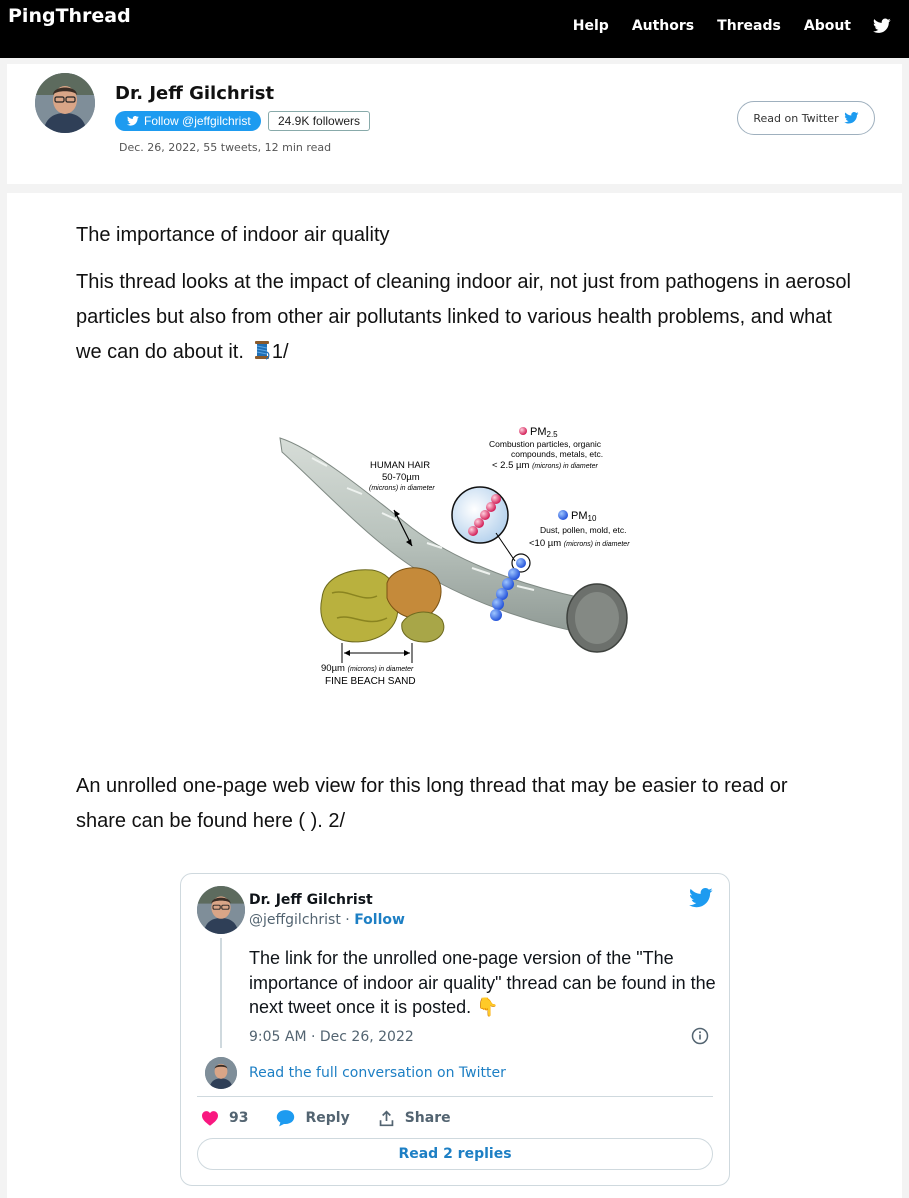 Image resolution: width=909 pixels, height=1198 pixels. Describe the element at coordinates (286, 1118) in the screenshot. I see `reply-bubble-icon` at that location.